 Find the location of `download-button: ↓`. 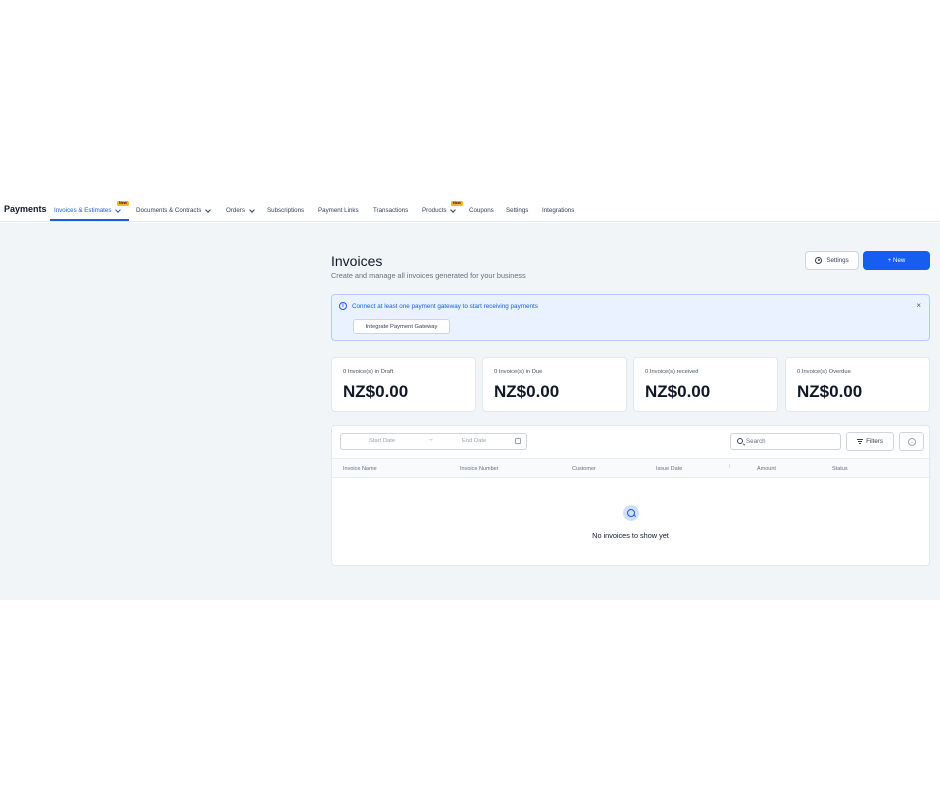

download-button: ↓ is located at coordinates (911, 441).